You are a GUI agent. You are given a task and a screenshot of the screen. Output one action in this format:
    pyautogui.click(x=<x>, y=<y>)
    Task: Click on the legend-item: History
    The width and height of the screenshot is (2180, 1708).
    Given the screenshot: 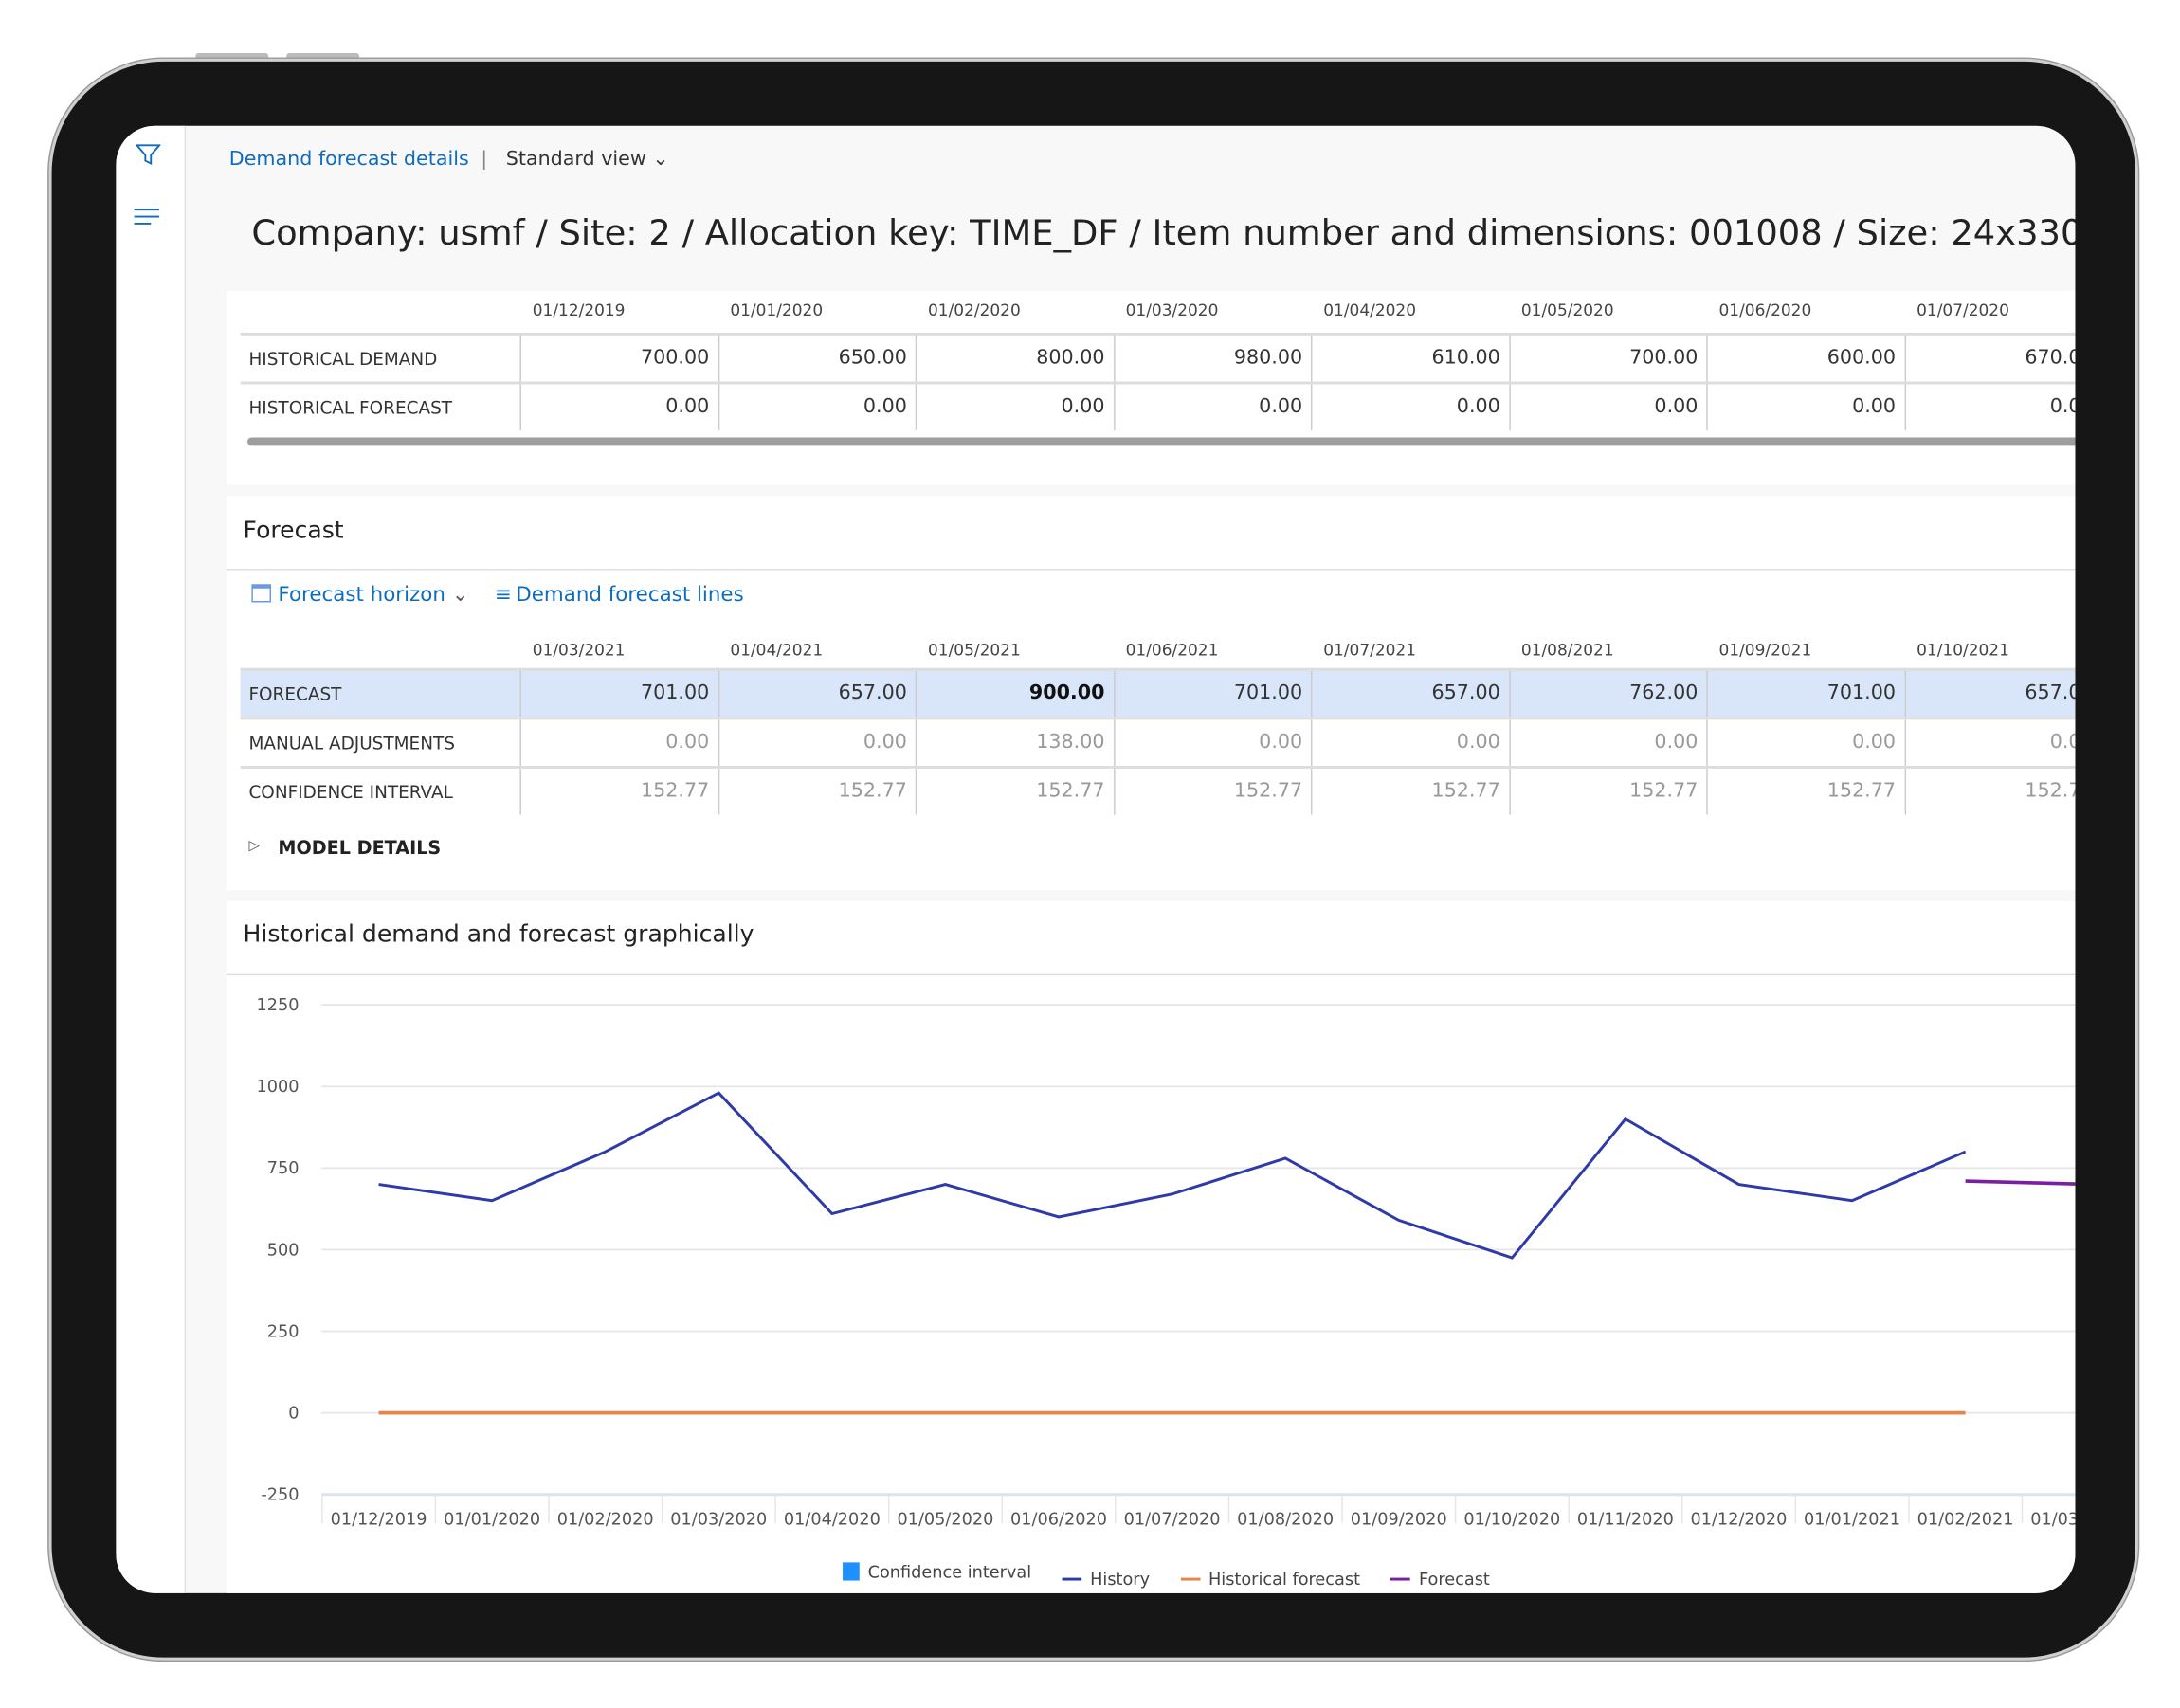 What is the action you would take?
    pyautogui.click(x=1106, y=1579)
    